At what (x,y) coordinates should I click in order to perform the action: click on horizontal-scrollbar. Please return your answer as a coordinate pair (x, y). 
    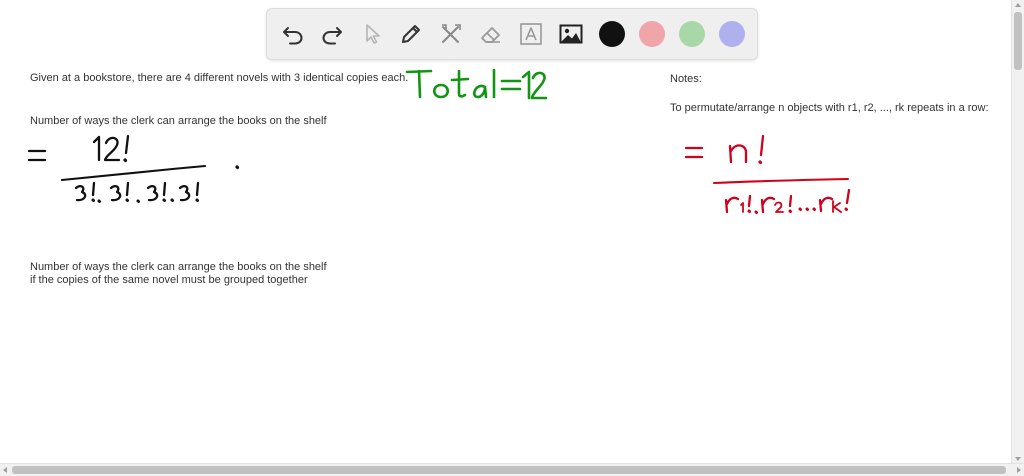
    Looking at the image, I should click on (512, 469).